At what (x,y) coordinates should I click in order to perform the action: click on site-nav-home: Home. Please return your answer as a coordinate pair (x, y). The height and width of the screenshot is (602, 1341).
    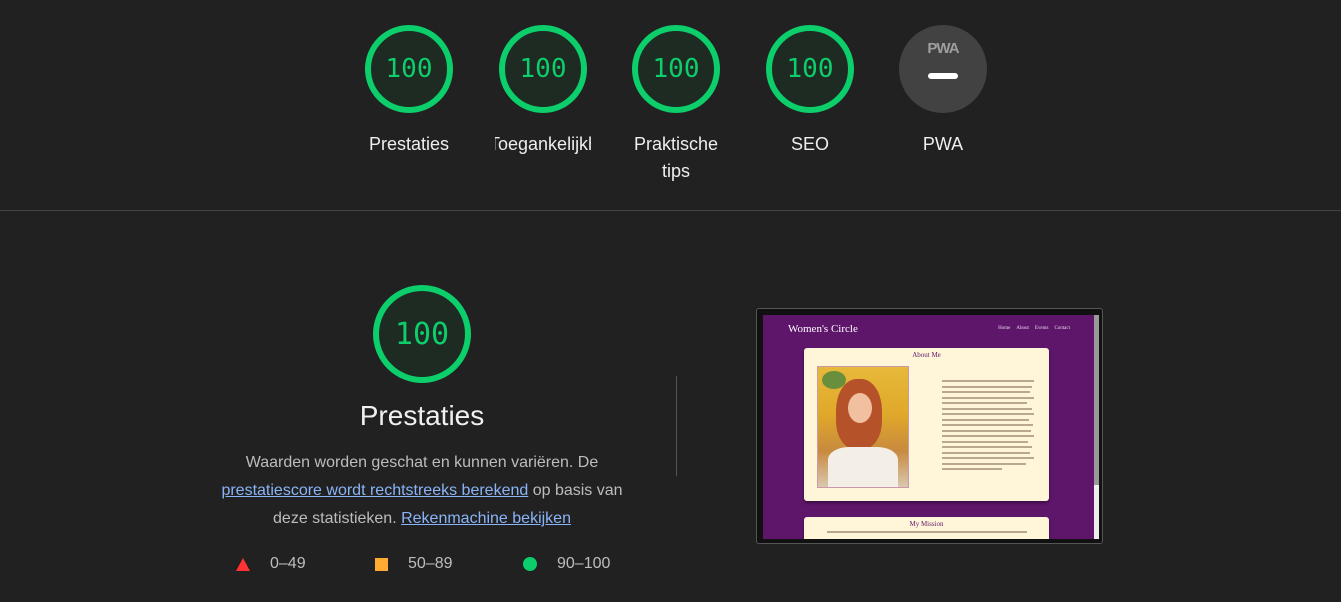
    Looking at the image, I should click on (1004, 328).